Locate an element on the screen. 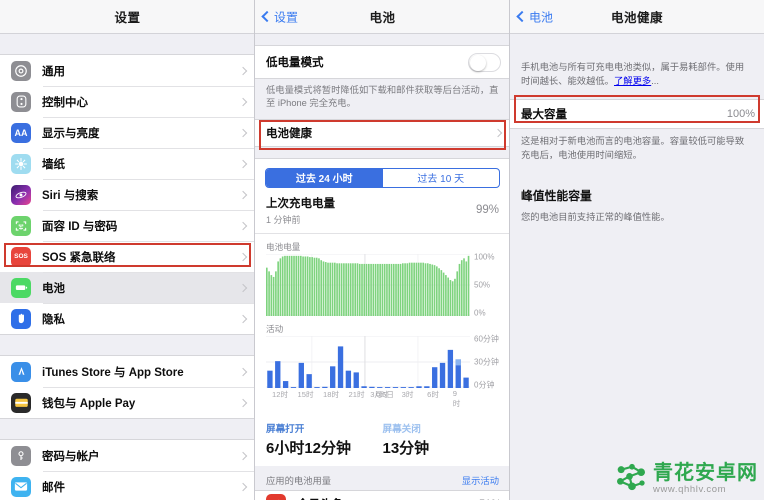 This screenshot has width=764, height=500. battery-health-navbar: 电池 电池健康 is located at coordinates (637, 17).